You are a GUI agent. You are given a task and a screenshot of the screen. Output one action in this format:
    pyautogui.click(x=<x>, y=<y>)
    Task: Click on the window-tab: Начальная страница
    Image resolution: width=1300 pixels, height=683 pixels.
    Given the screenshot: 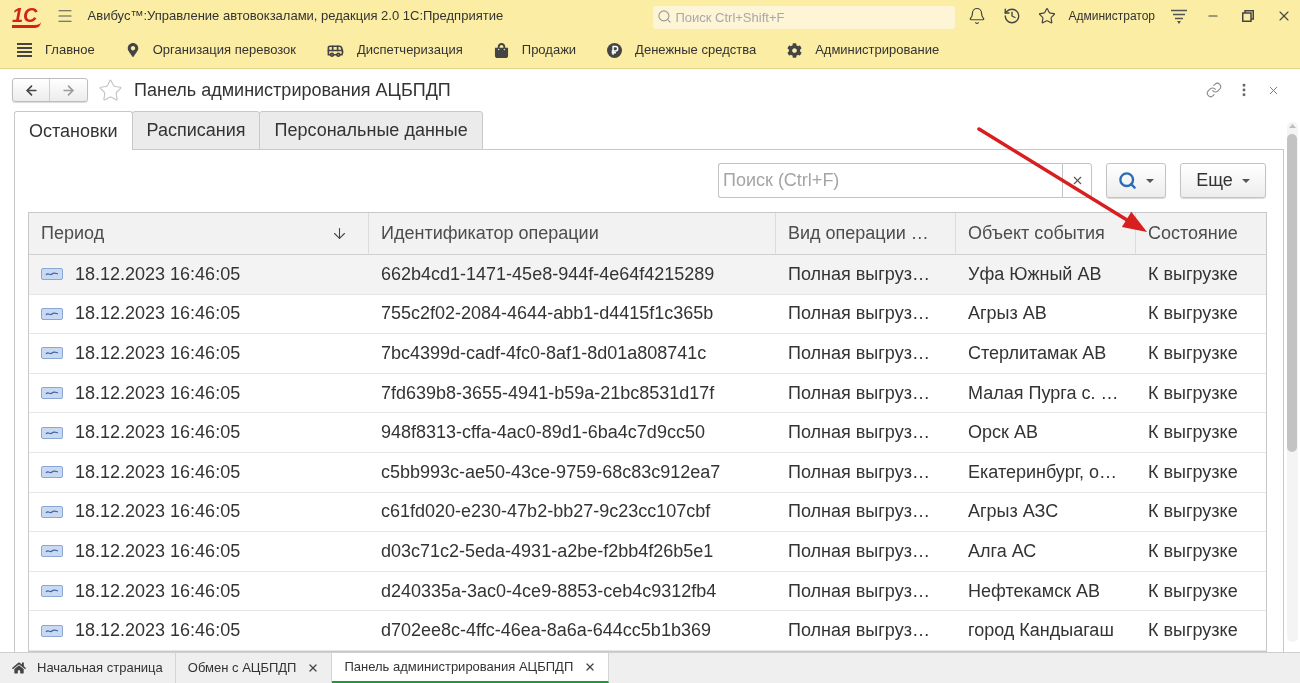 What is the action you would take?
    pyautogui.click(x=88, y=668)
    